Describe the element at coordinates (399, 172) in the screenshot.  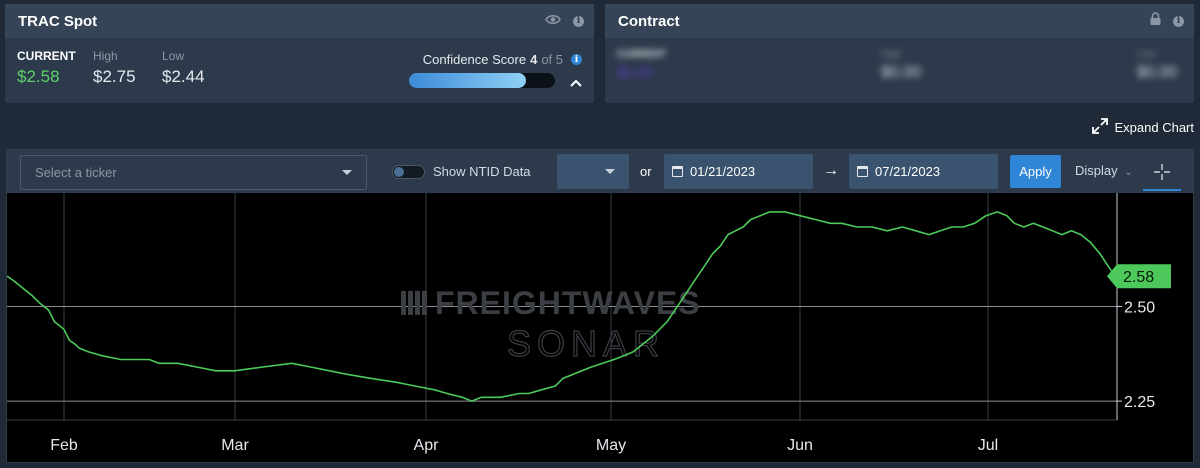
I see `toggle-knob` at that location.